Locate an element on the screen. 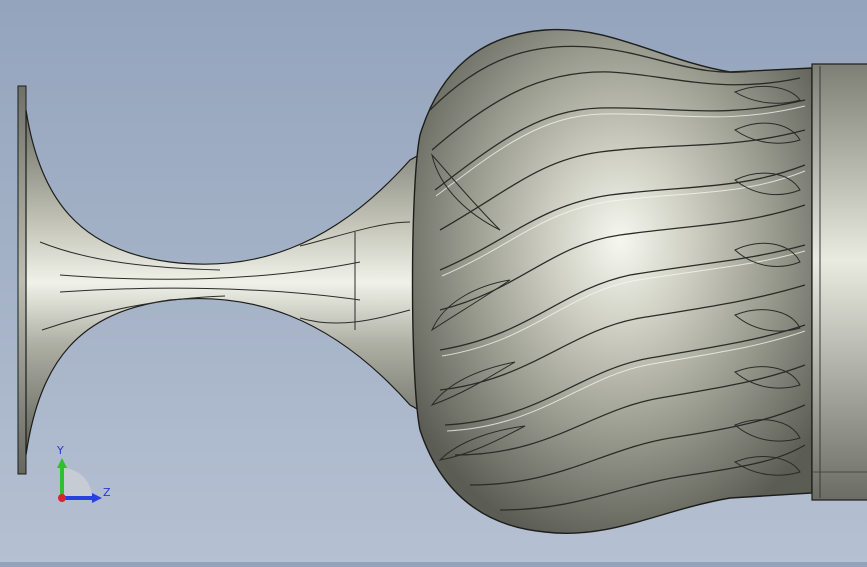 Image resolution: width=867 pixels, height=567 pixels. reference-triad: Y Z is located at coordinates (85, 475).